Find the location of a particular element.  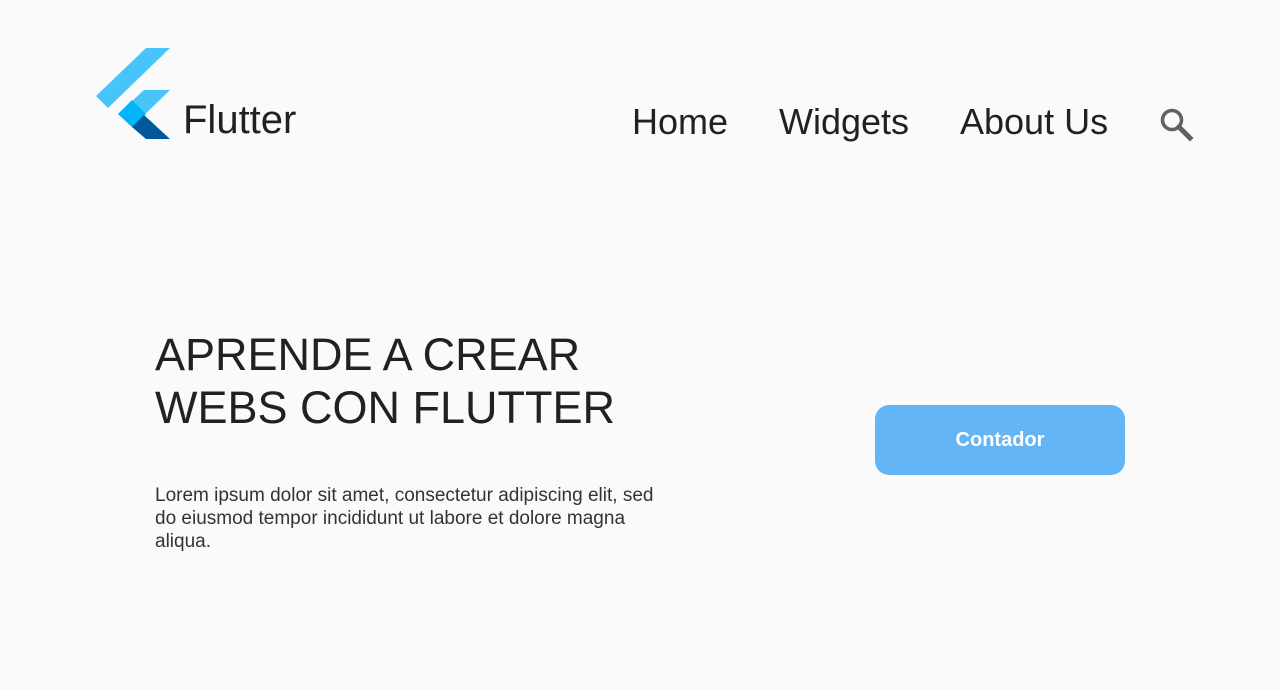

nav-item-about-us: About Us is located at coordinates (1034, 122).